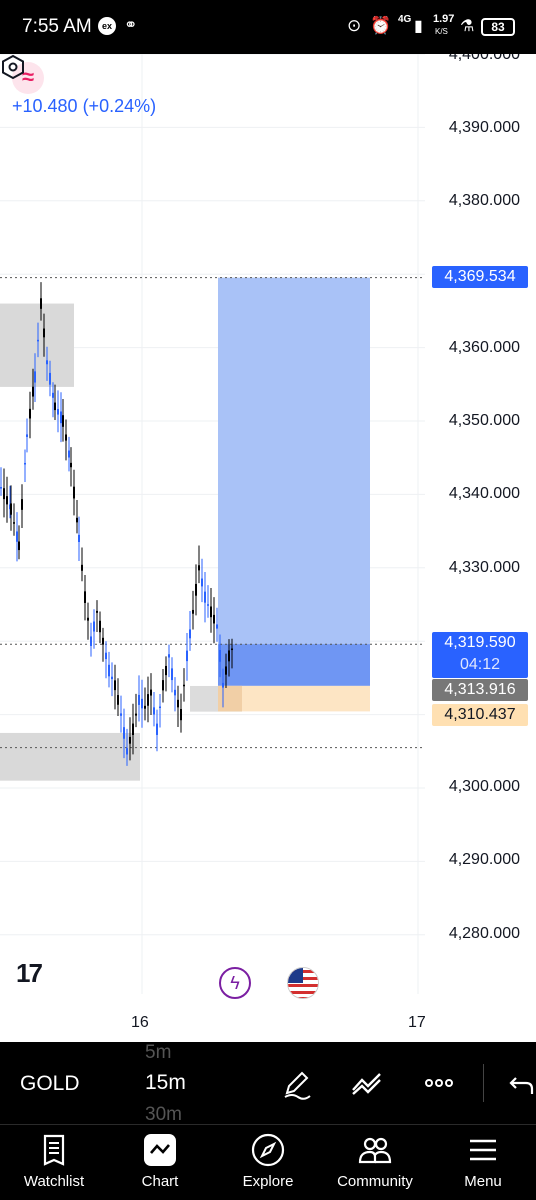 This screenshot has width=536, height=1200. What do you see at coordinates (268, 1084) in the screenshot?
I see `chart-toolbar: GOLD 5m 15m 30m` at bounding box center [268, 1084].